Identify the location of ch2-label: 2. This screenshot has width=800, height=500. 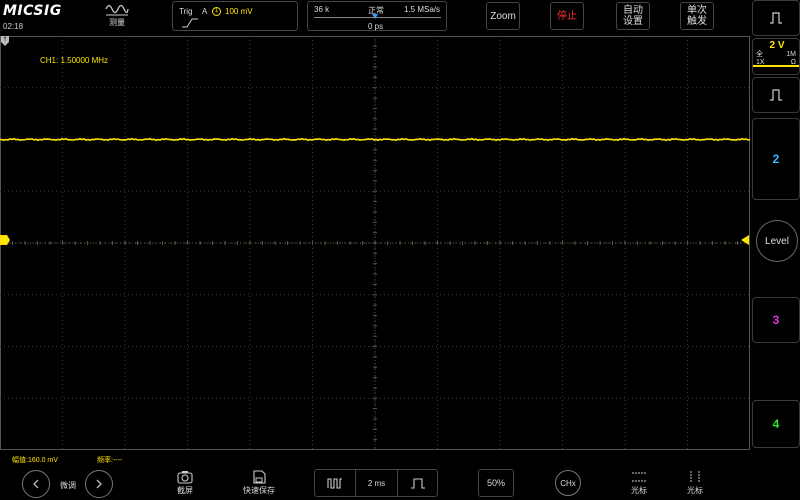
(776, 159).